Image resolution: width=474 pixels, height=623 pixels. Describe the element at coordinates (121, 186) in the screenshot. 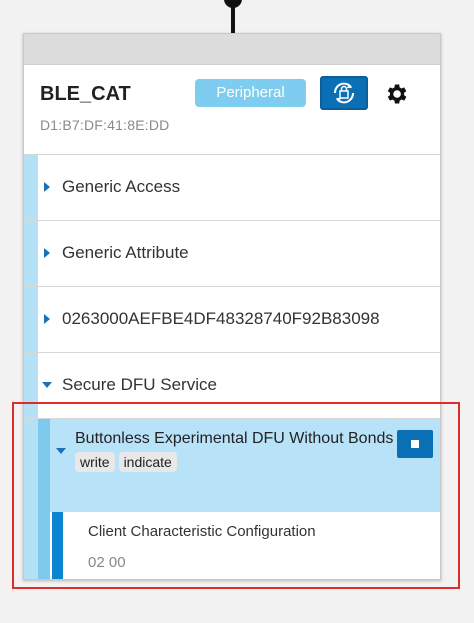

I see `service-label: Generic Access` at that location.